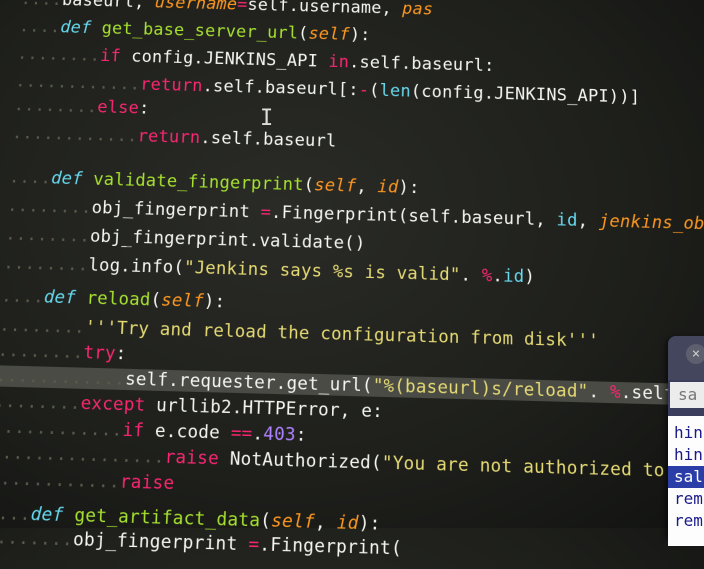 This screenshot has height=569, width=704. I want to click on code-token: self.requester.get_url(, so click(248, 382).